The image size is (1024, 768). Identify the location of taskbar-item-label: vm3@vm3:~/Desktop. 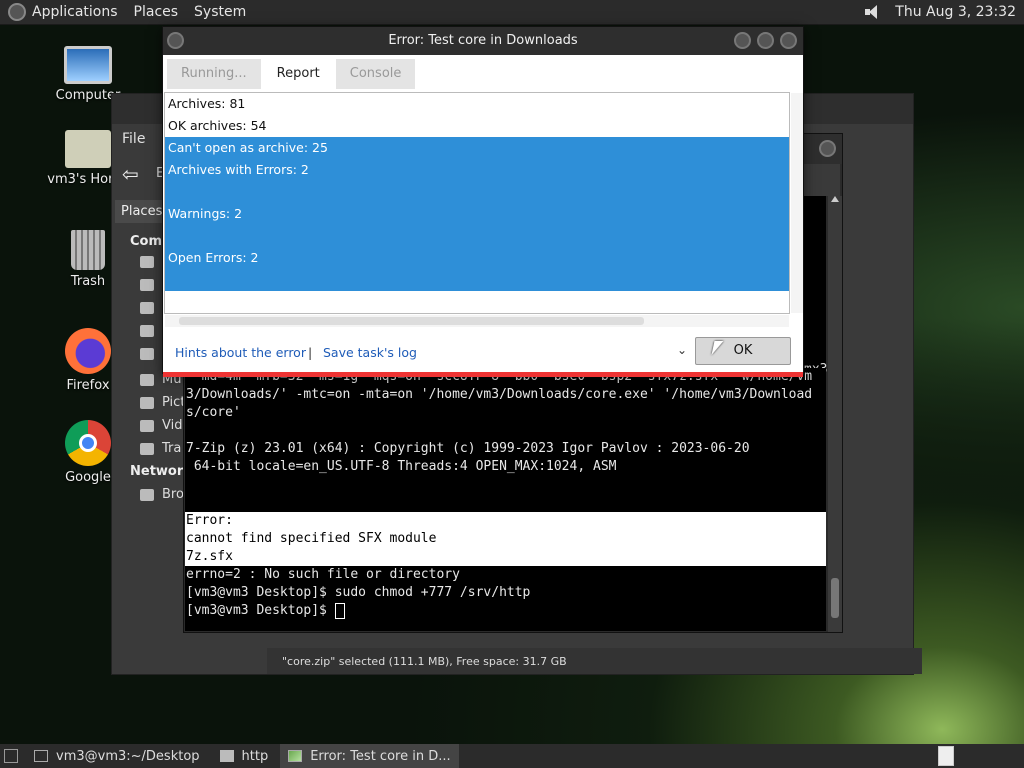
(128, 756).